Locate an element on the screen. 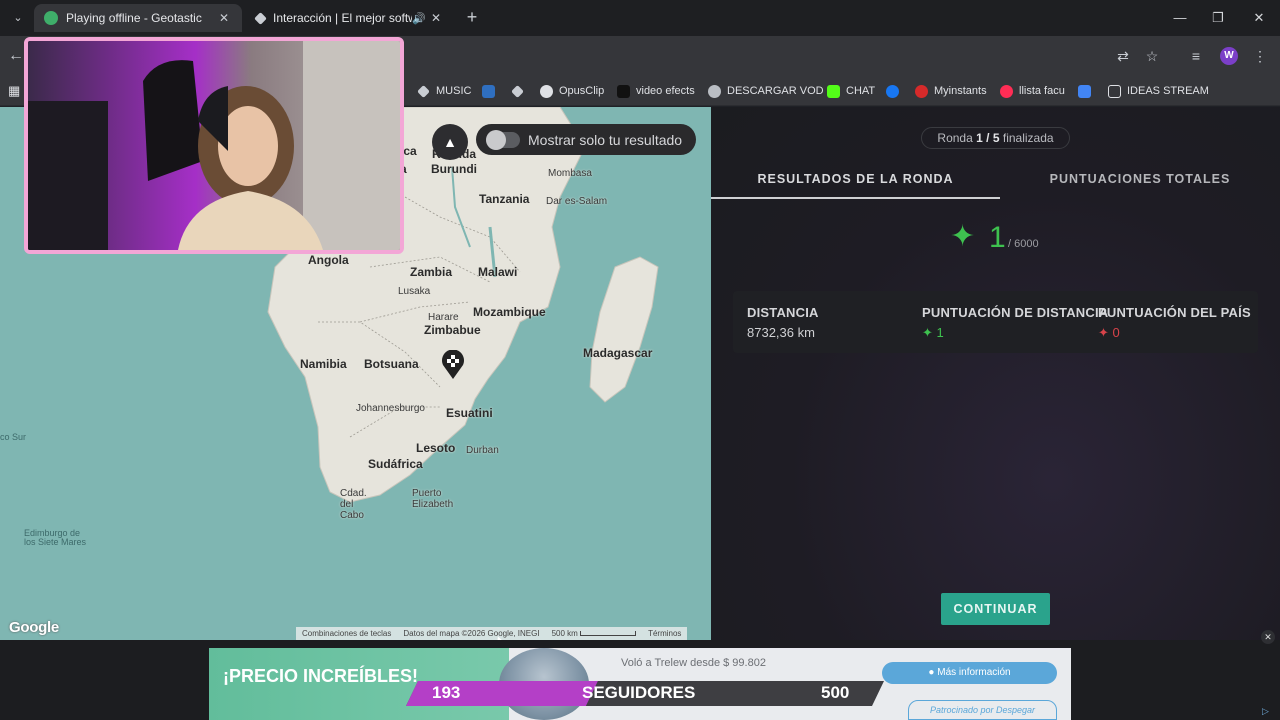 This screenshot has width=1280, height=720. map-label-zimbabue: Zimbabue is located at coordinates (452, 330).